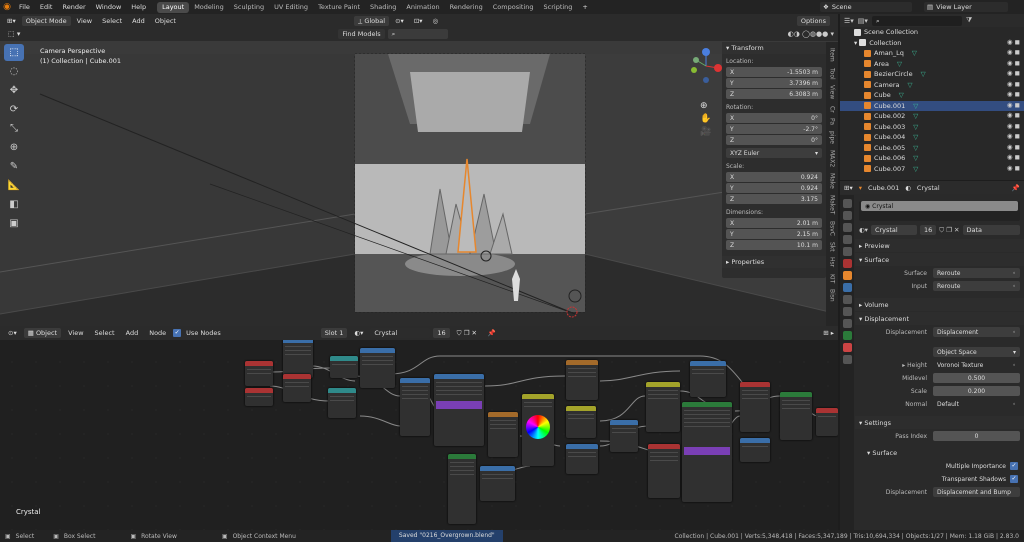 The width and height of the screenshot is (1024, 542). Describe the element at coordinates (991, 230) in the screenshot. I see `link-data-dropdown: Data` at that location.